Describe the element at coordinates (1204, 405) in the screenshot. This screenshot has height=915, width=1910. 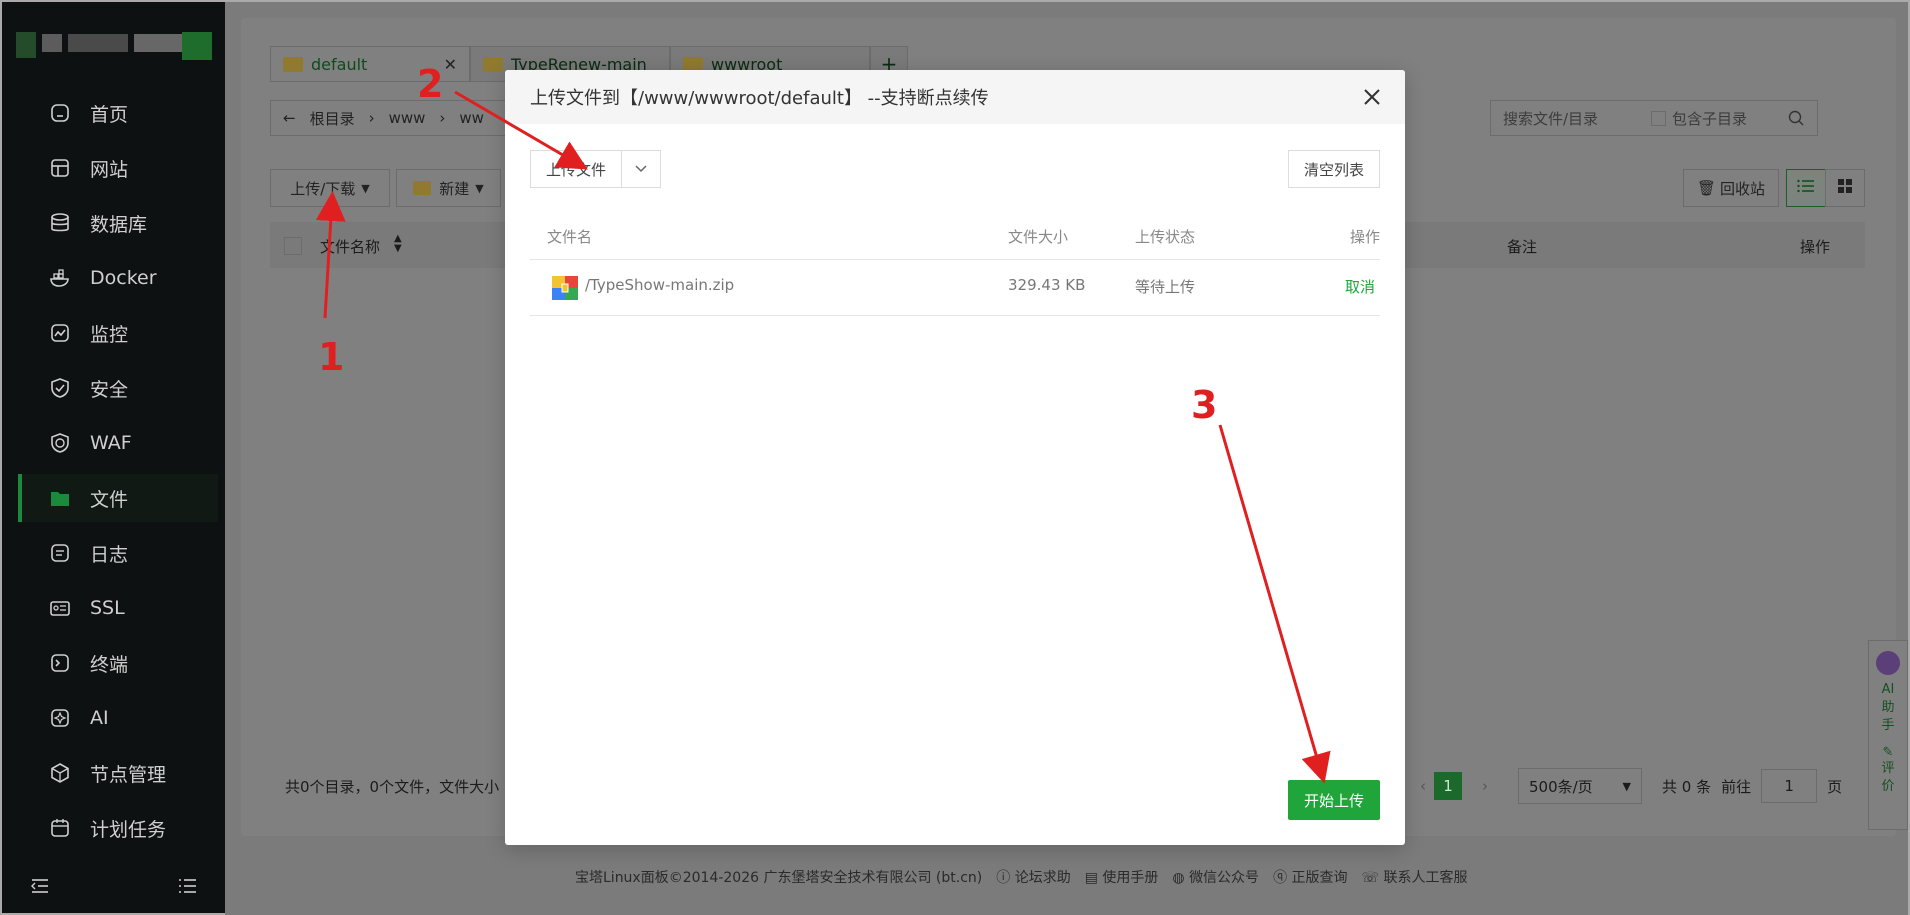
I see `annotation-number-3: 3` at that location.